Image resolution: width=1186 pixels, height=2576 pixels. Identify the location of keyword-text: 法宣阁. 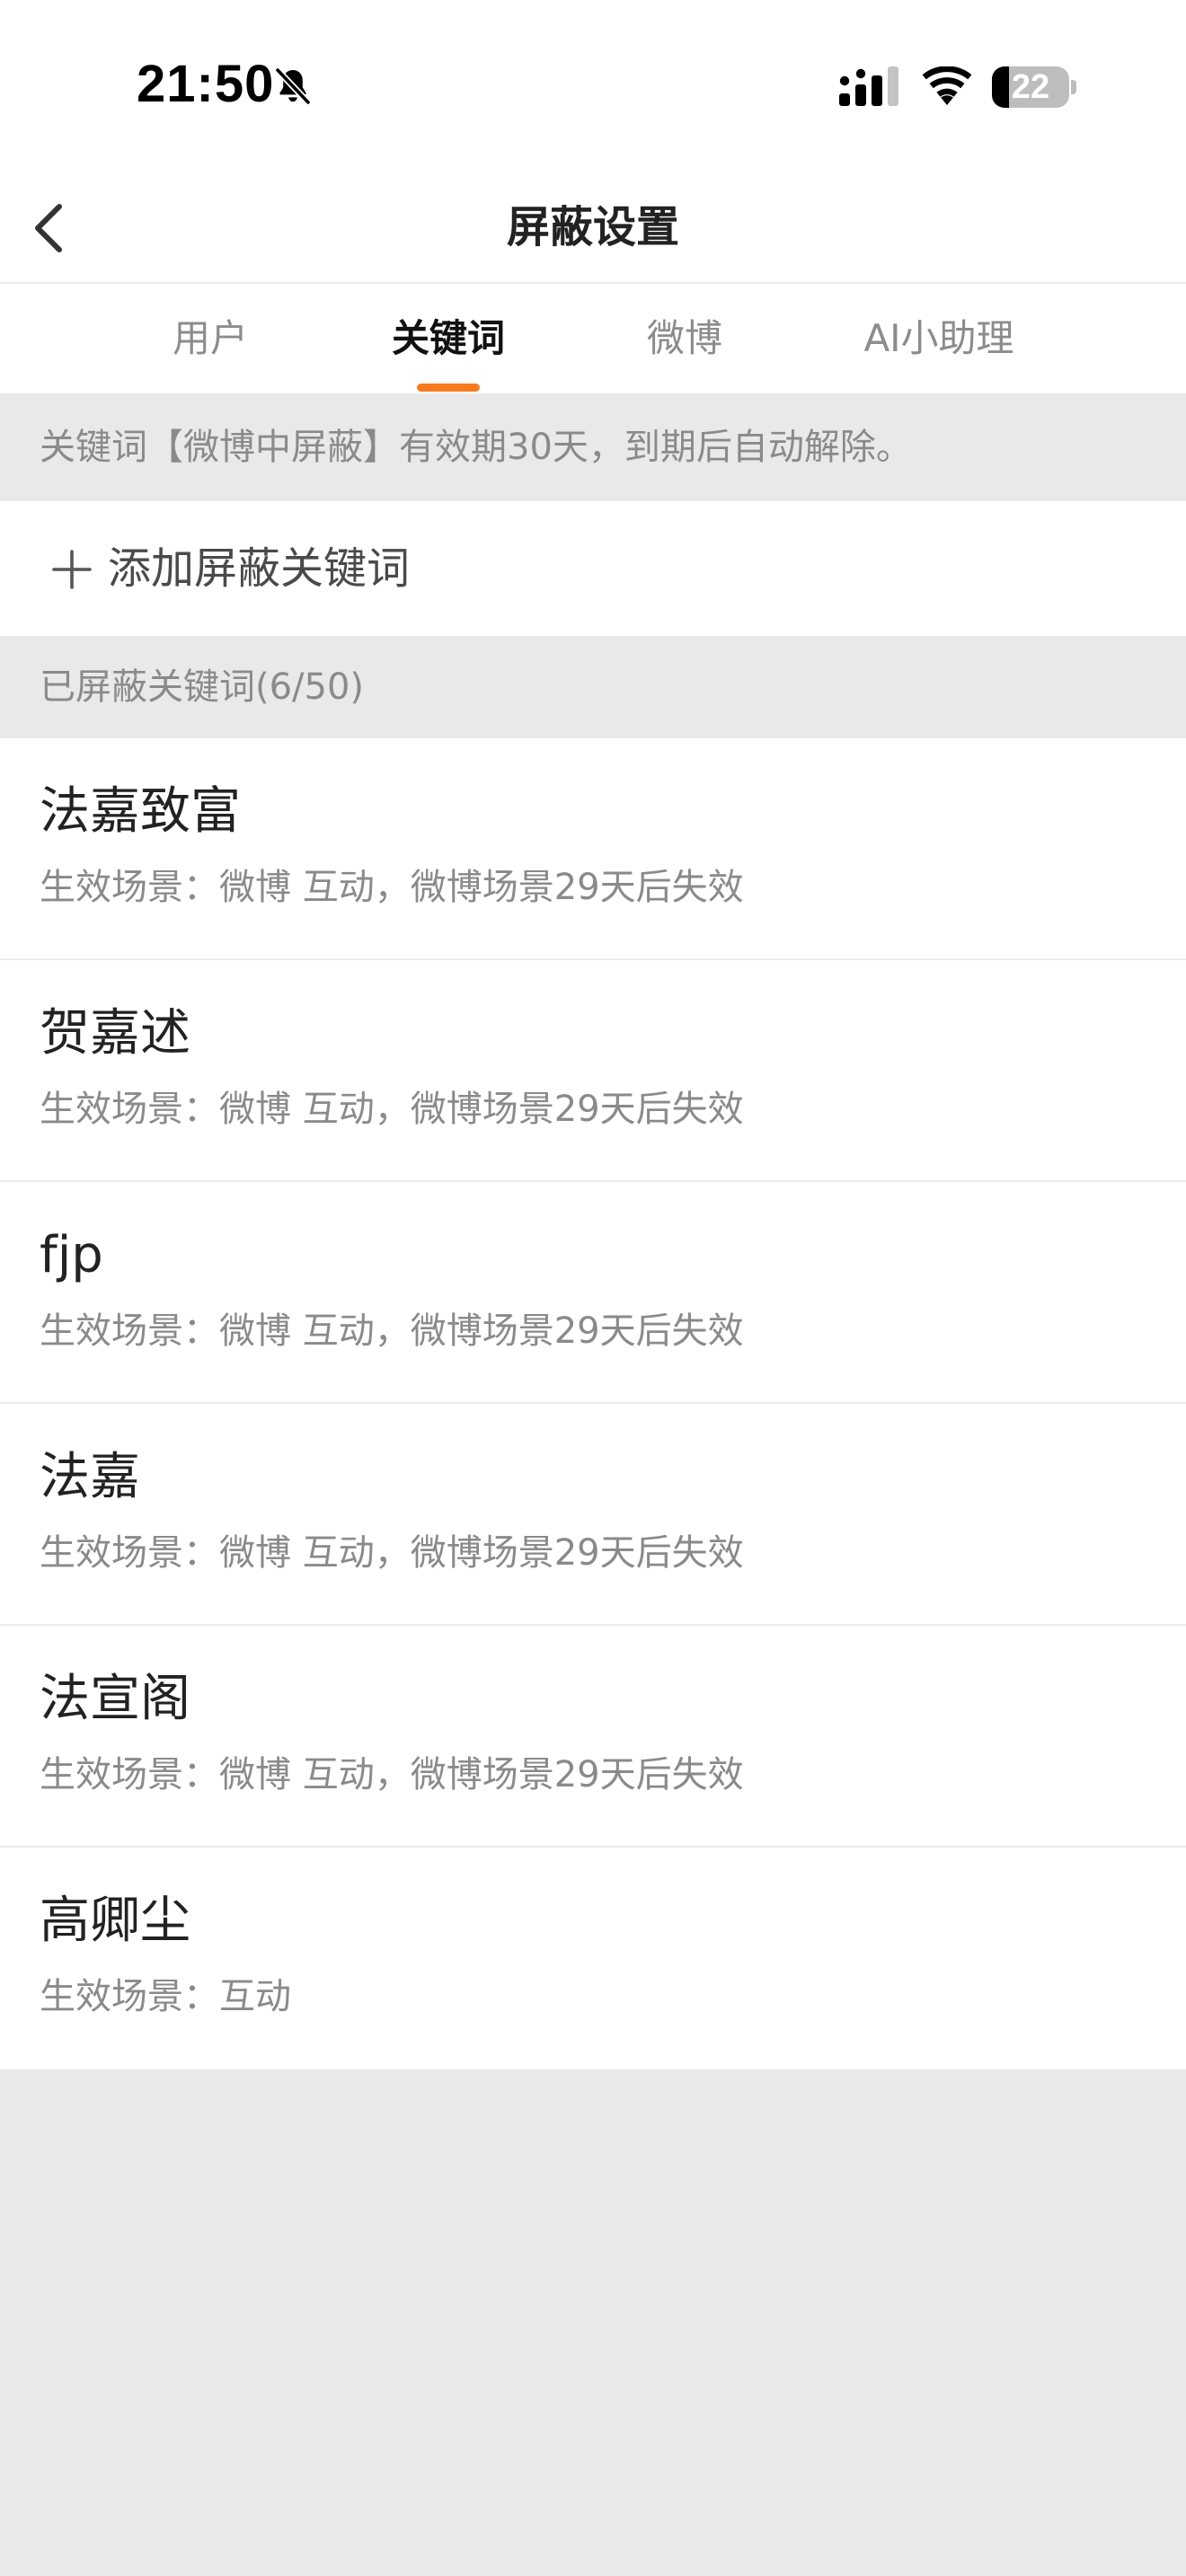
(115, 1699).